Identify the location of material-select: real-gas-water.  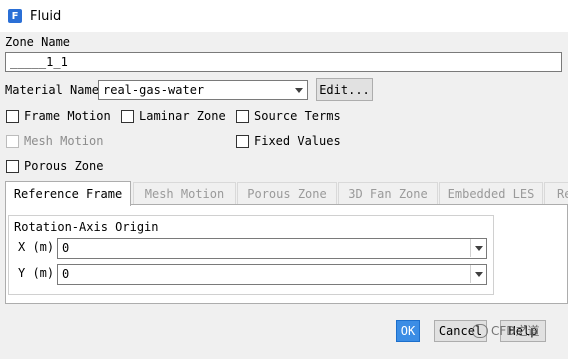
(203, 90).